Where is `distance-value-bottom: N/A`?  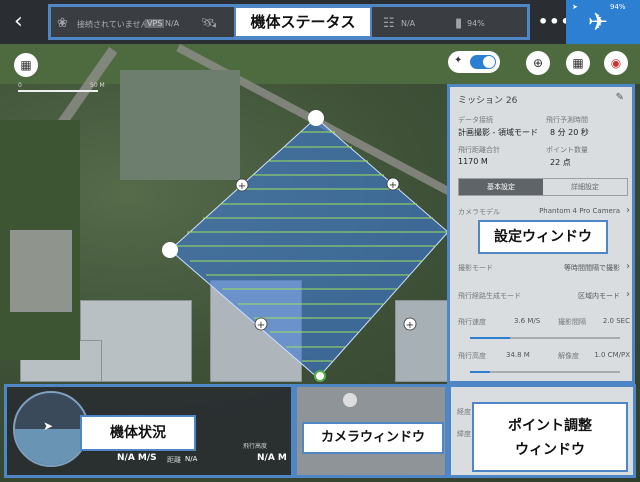 distance-value-bottom: N/A is located at coordinates (191, 459).